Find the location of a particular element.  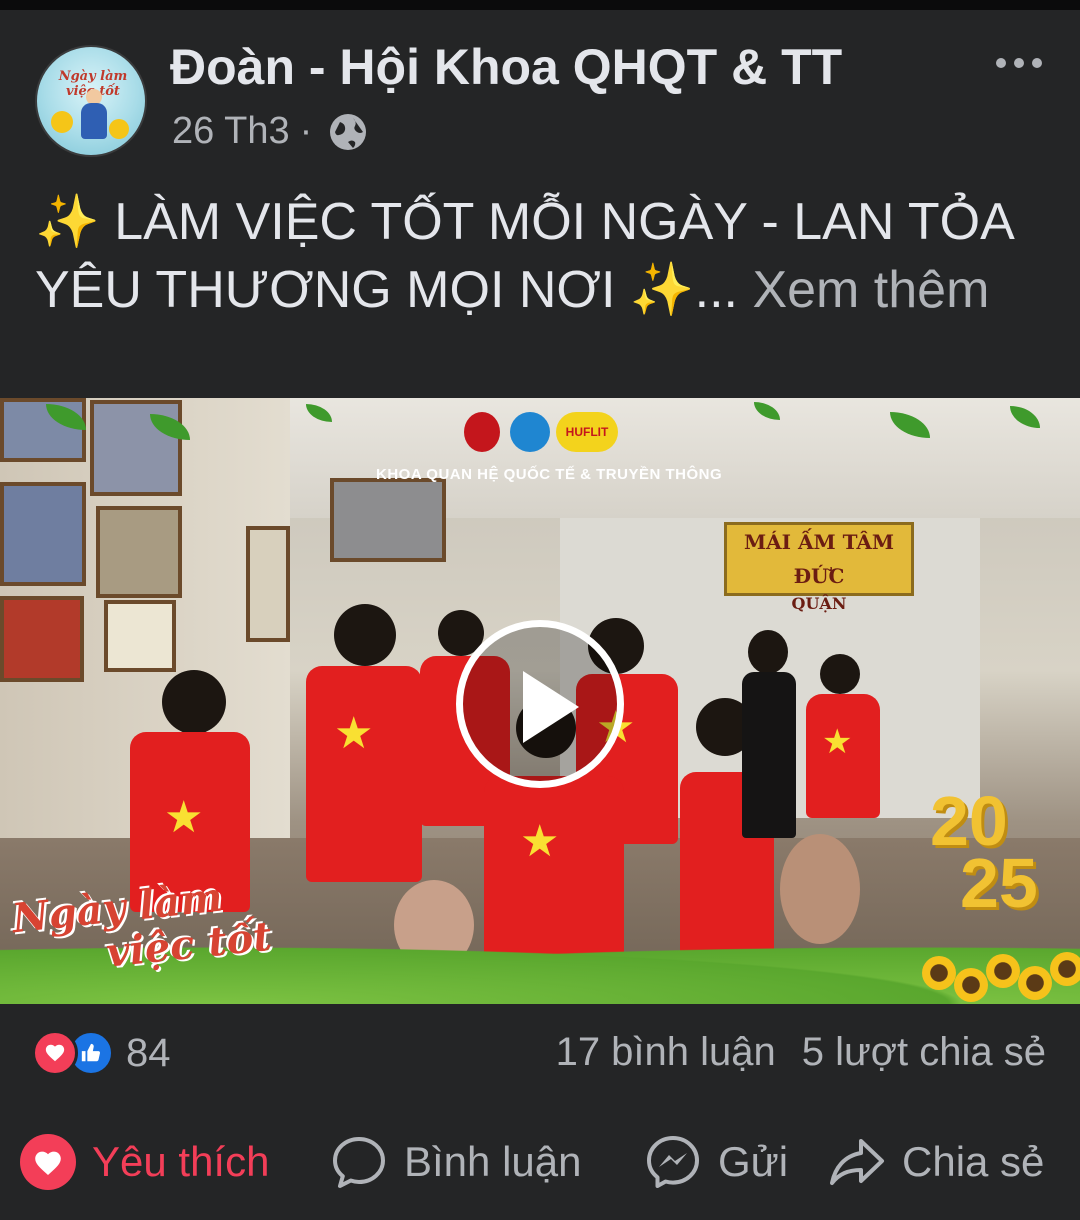

person-black-shirt is located at coordinates (769, 755).